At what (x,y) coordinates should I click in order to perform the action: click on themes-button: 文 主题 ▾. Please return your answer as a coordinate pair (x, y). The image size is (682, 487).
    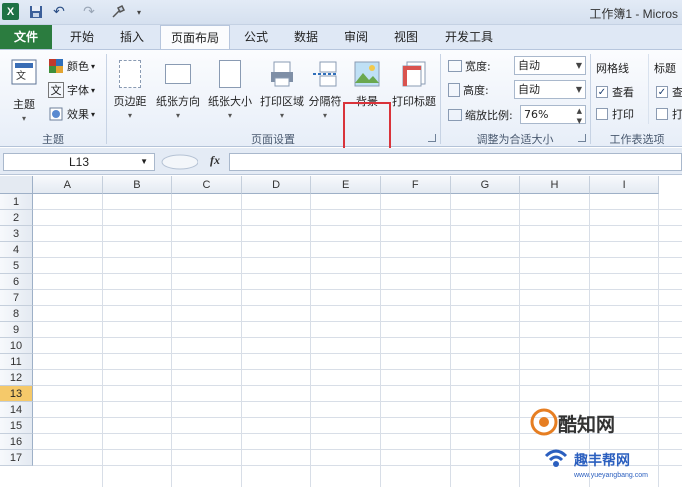
    Looking at the image, I should click on (24, 89).